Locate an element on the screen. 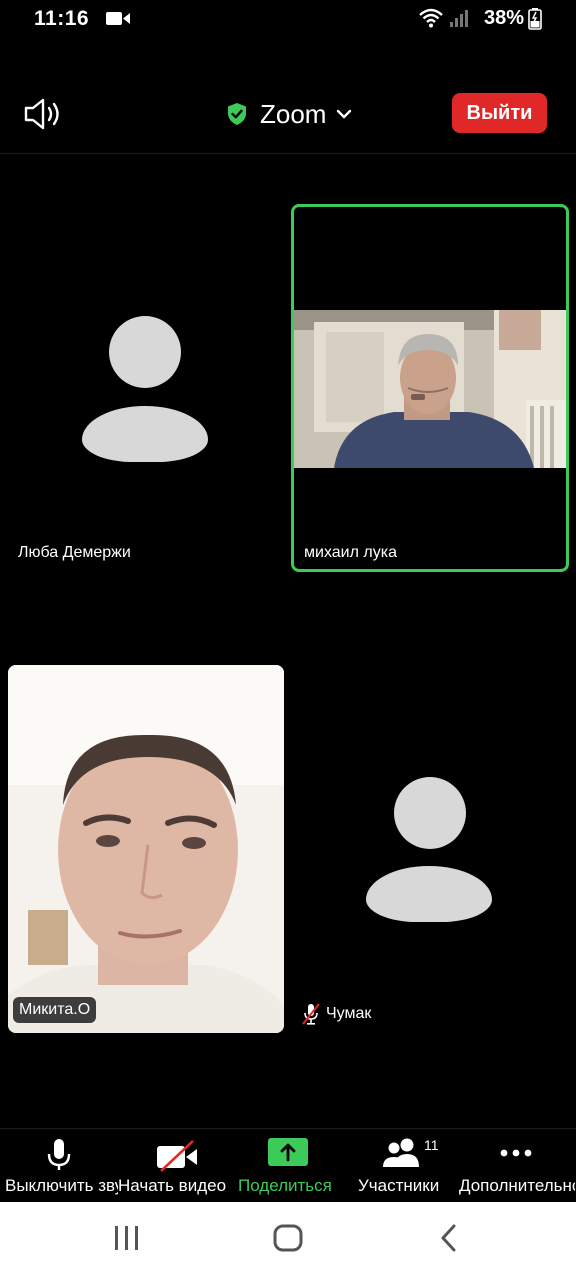  meeting-title-button: Zoom is located at coordinates (289, 114).